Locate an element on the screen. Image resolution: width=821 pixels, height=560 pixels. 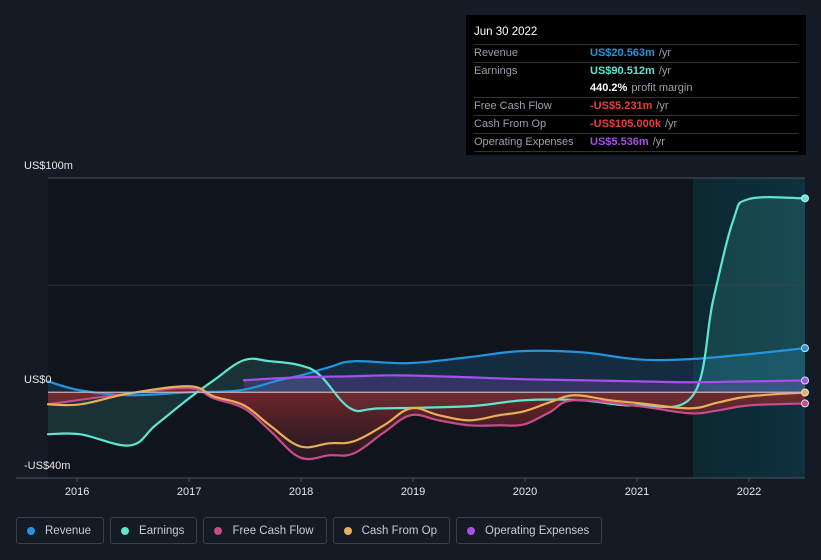
x-tick-label: 2019 is located at coordinates (413, 492).